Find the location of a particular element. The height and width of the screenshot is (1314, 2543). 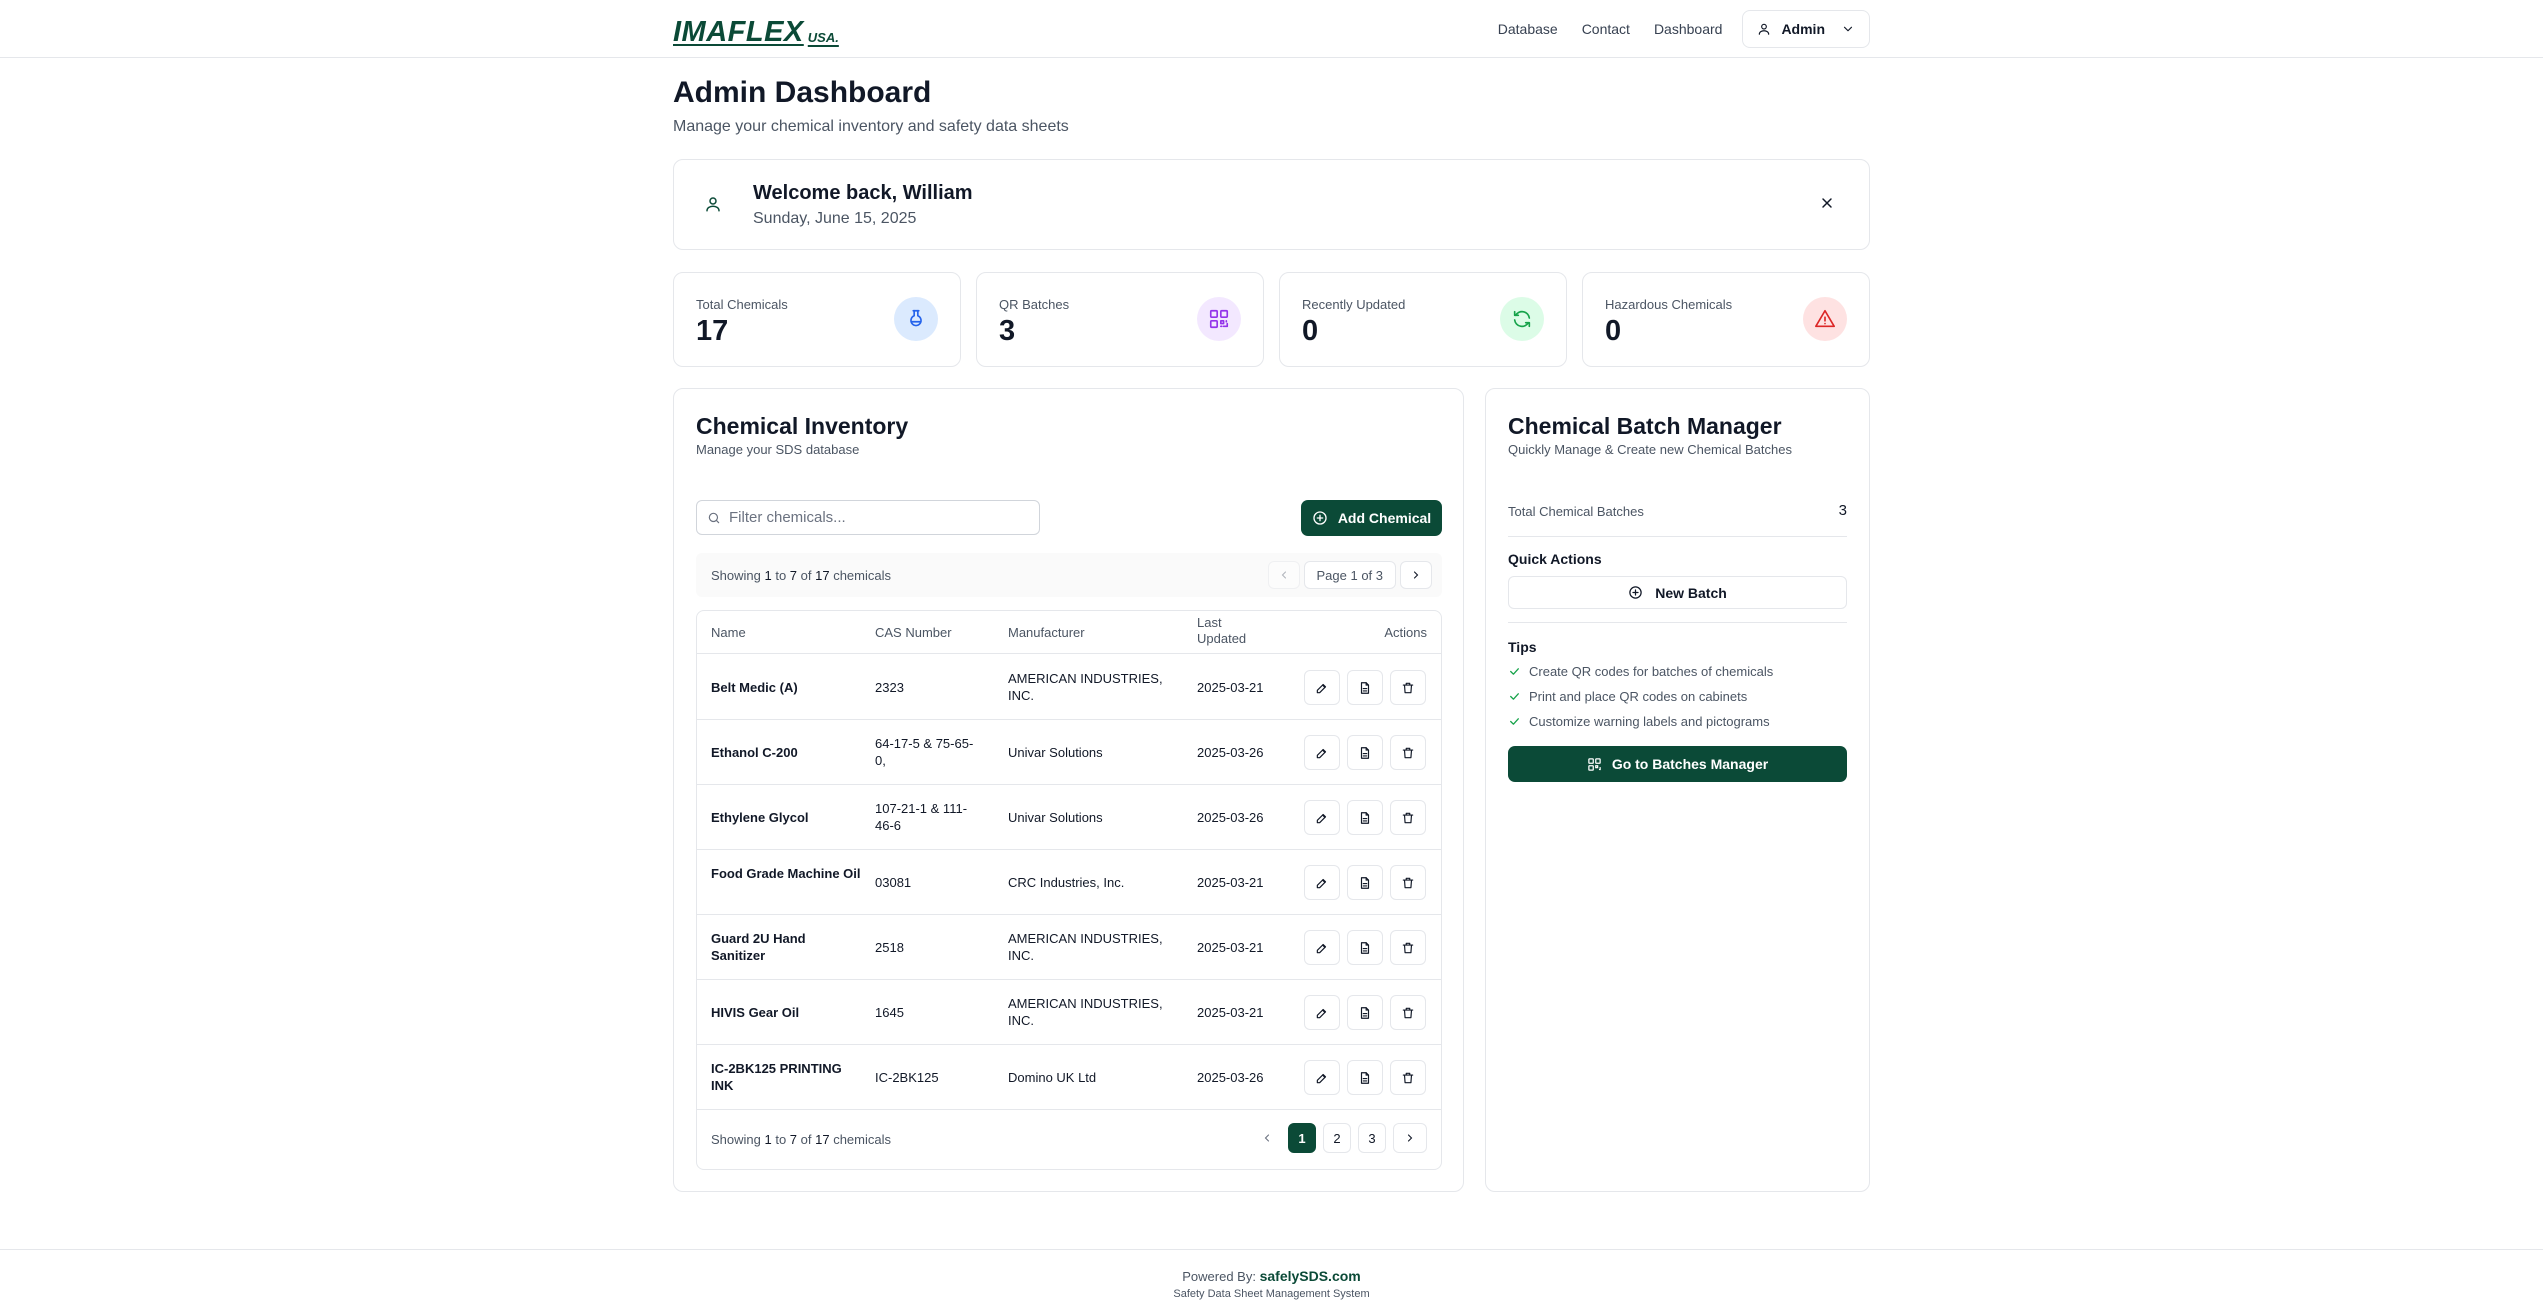

flask-icon is located at coordinates (916, 319).